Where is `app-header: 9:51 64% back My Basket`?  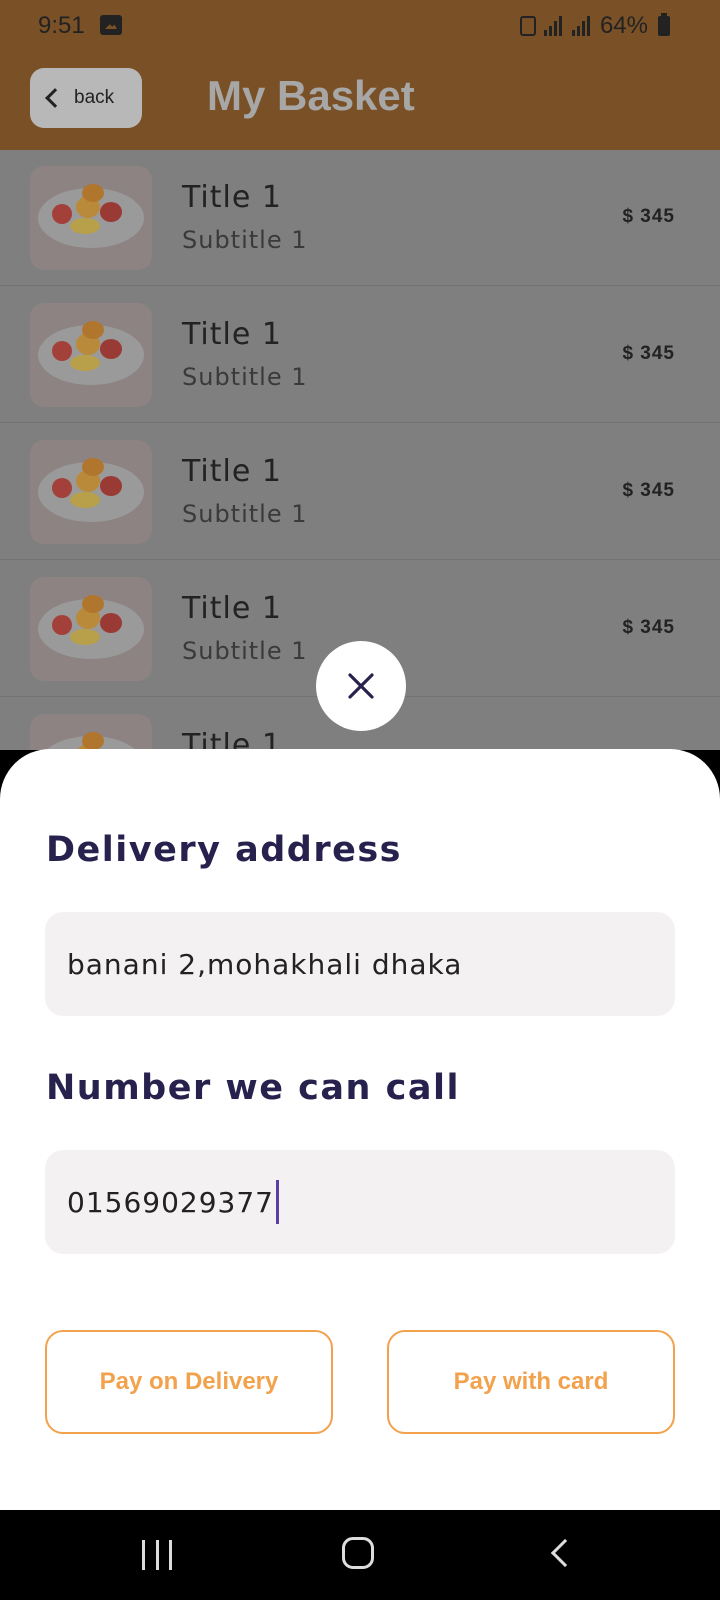
app-header: 9:51 64% back My Basket is located at coordinates (360, 75).